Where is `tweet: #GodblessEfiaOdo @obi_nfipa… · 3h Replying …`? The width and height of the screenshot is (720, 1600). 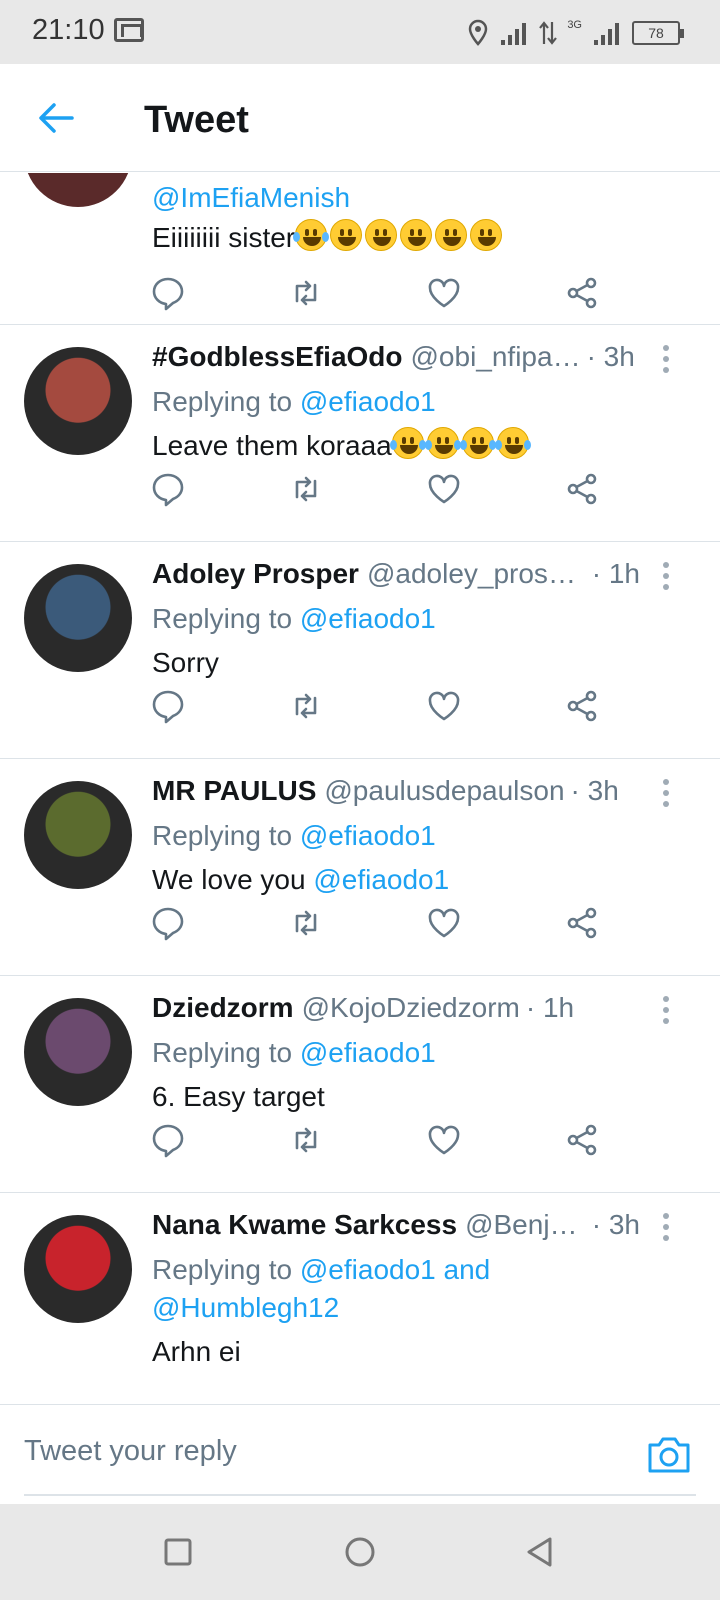 tweet: #GodblessEfiaOdo @obi_nfipa… · 3h Replying … is located at coordinates (360, 433).